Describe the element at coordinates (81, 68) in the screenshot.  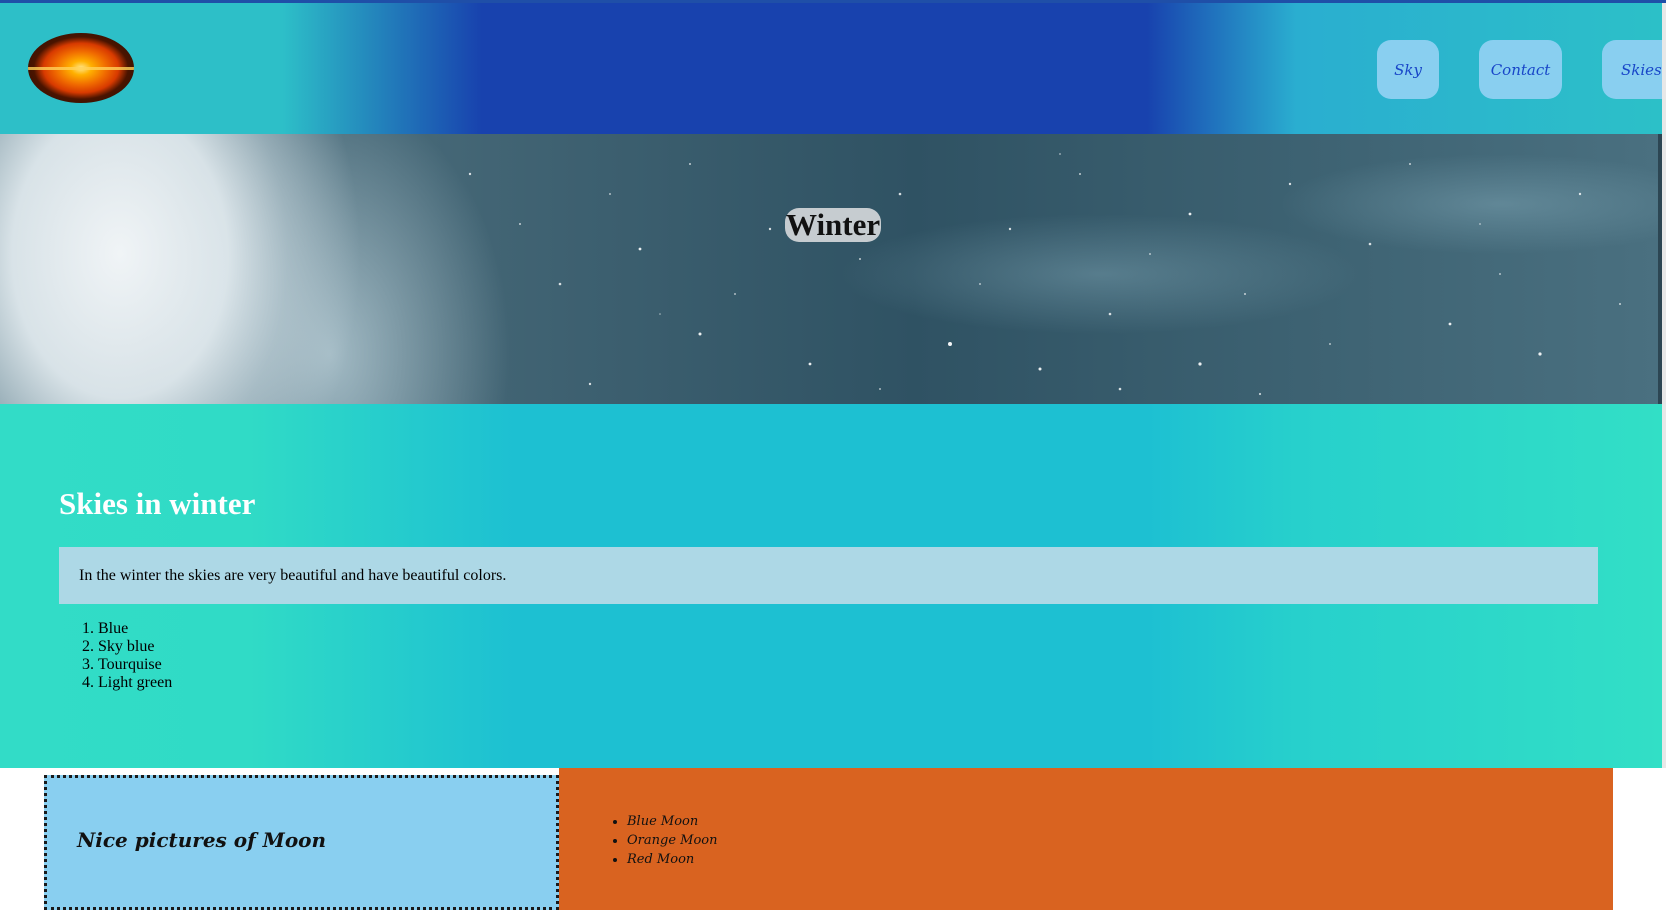
I see `sunset-logo` at that location.